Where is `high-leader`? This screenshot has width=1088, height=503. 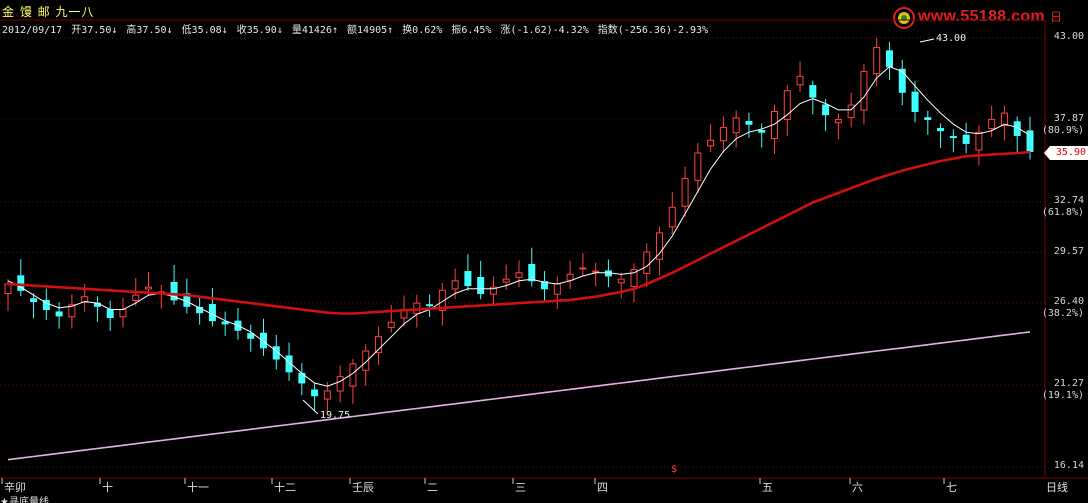 high-leader is located at coordinates (927, 40).